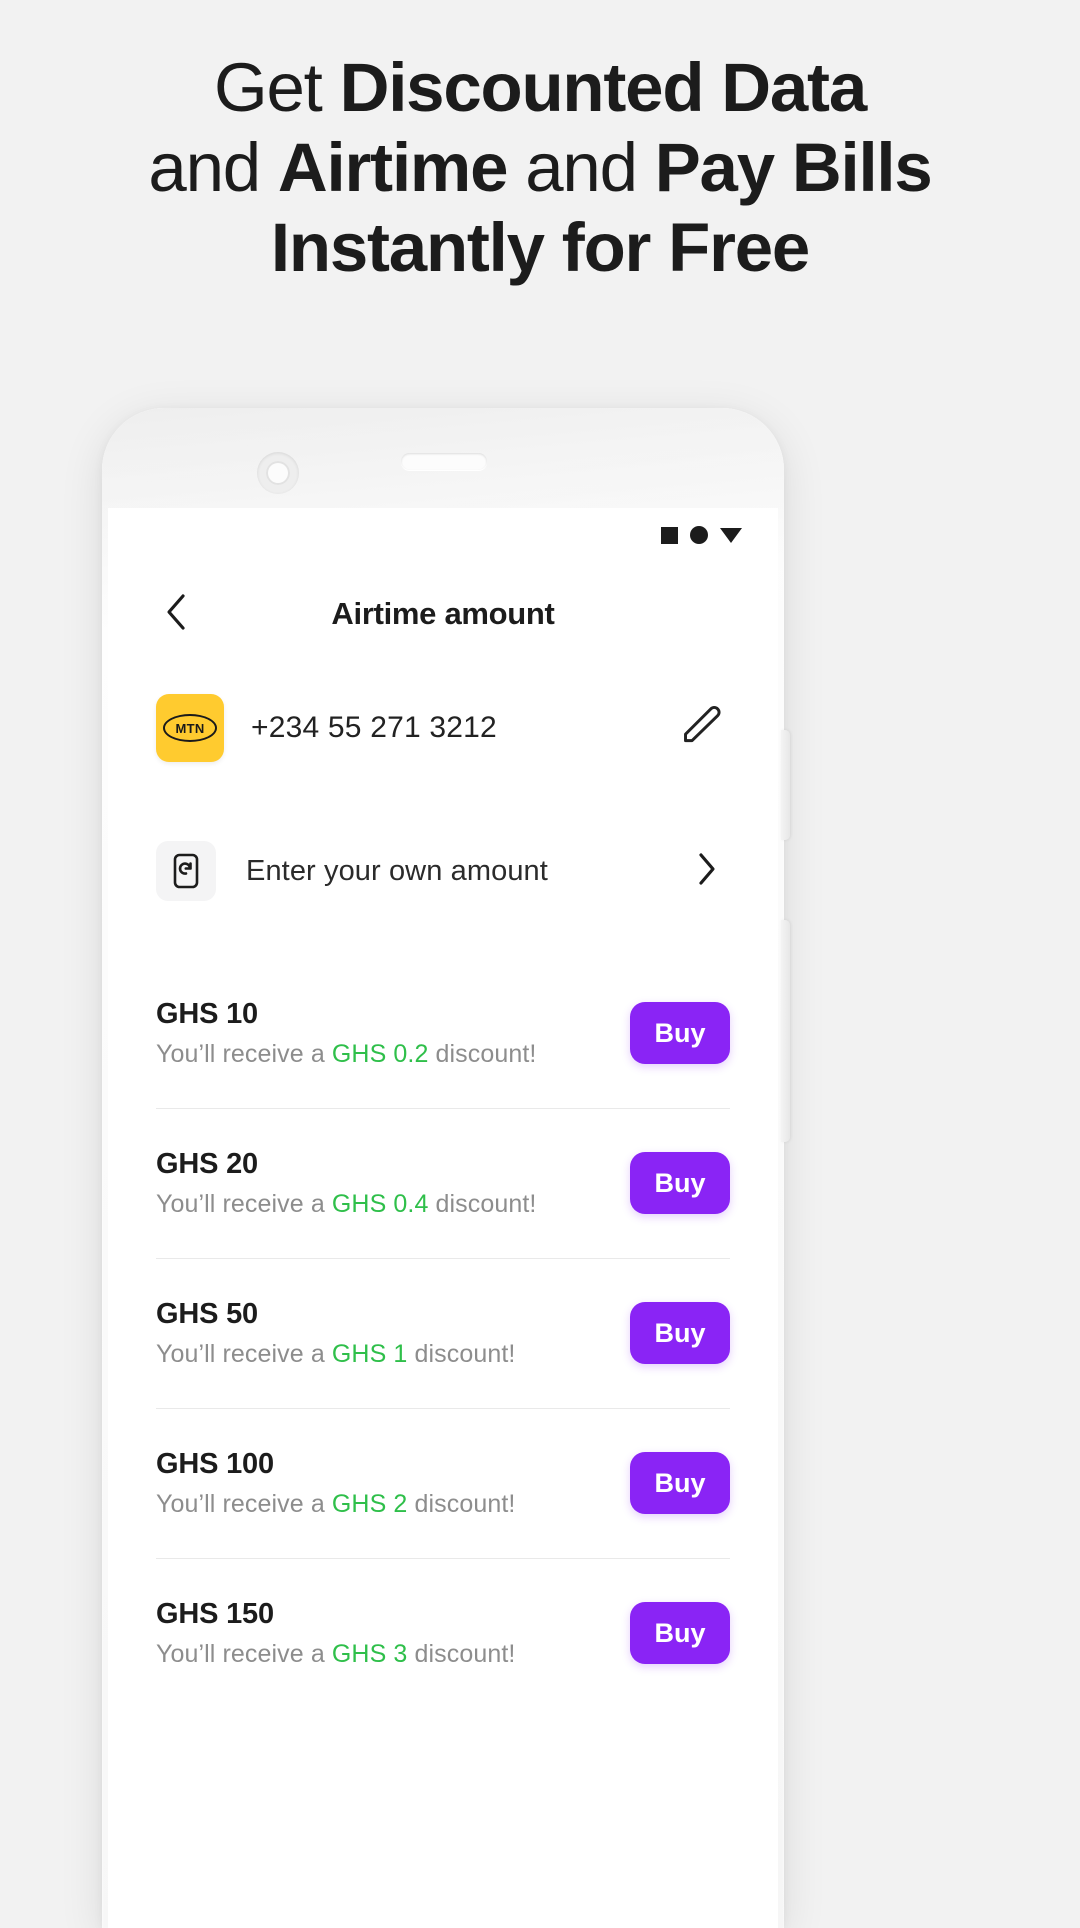 This screenshot has width=1080, height=1928. I want to click on edit-recipient-button, so click(704, 728).